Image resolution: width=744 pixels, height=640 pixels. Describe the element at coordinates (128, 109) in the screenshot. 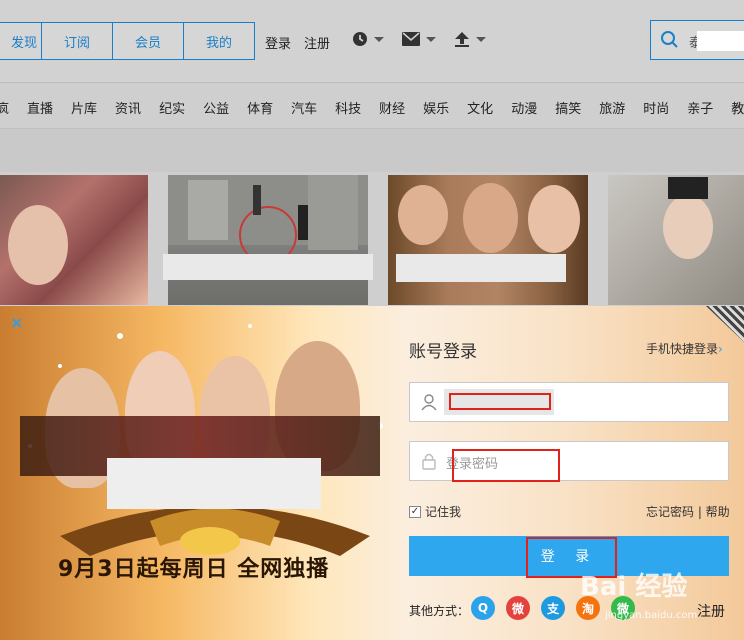

I see `category-item: 资讯` at that location.